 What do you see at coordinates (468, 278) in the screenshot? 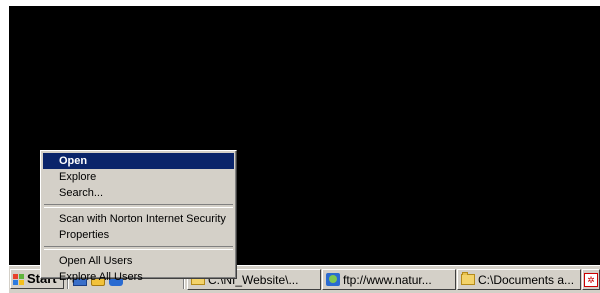
I see `folder-icon` at bounding box center [468, 278].